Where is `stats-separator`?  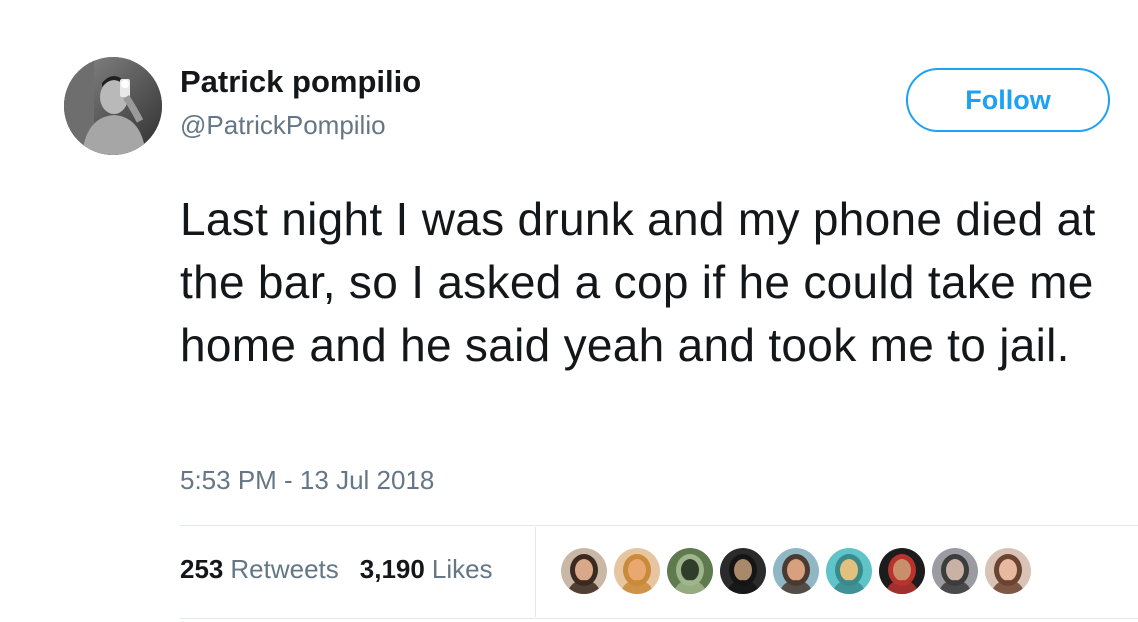 stats-separator is located at coordinates (535, 572).